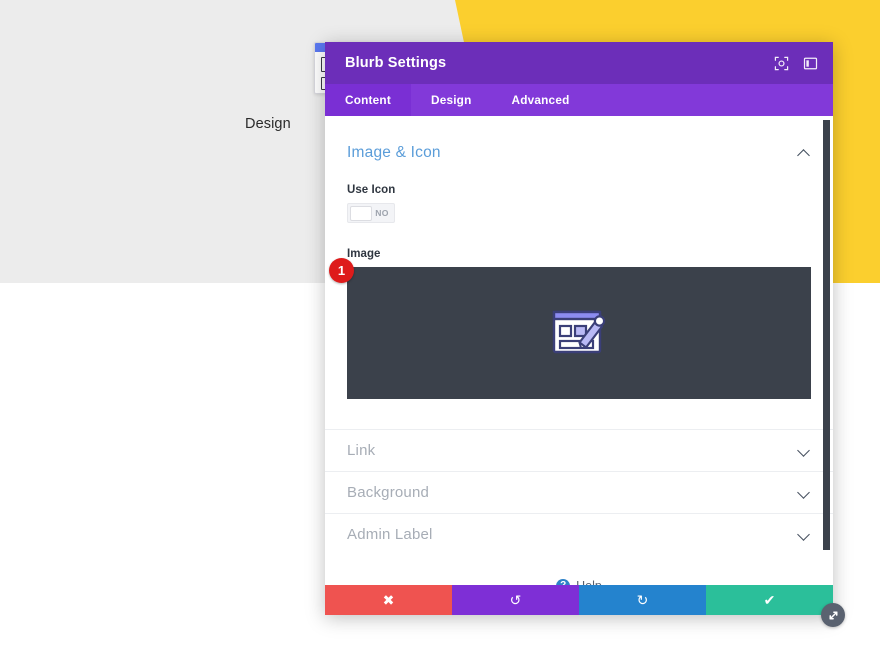 The image size is (880, 655). What do you see at coordinates (361, 213) in the screenshot?
I see `use-icon-toggle-knob` at bounding box center [361, 213].